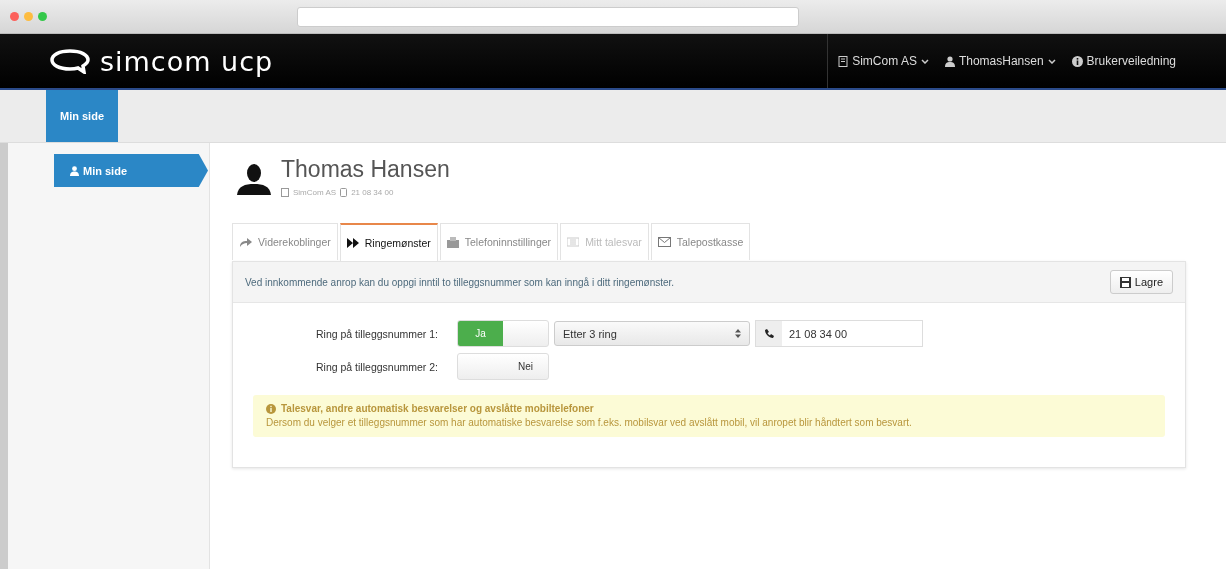  I want to click on tab: Telefoninnstillinger, so click(499, 241).